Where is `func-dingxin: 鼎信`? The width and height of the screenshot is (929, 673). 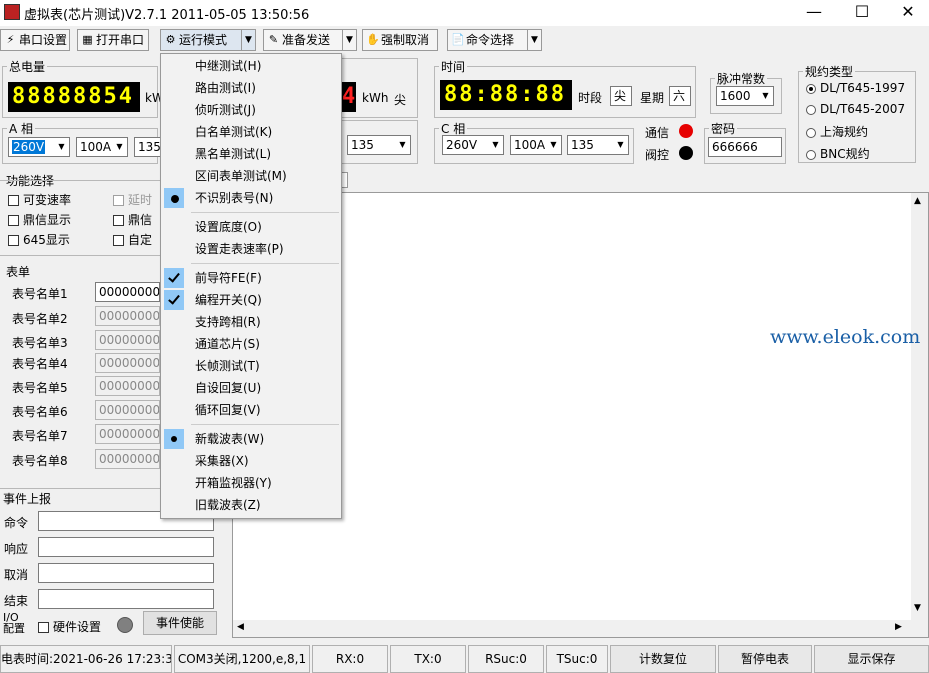 func-dingxin: 鼎信 is located at coordinates (132, 219).